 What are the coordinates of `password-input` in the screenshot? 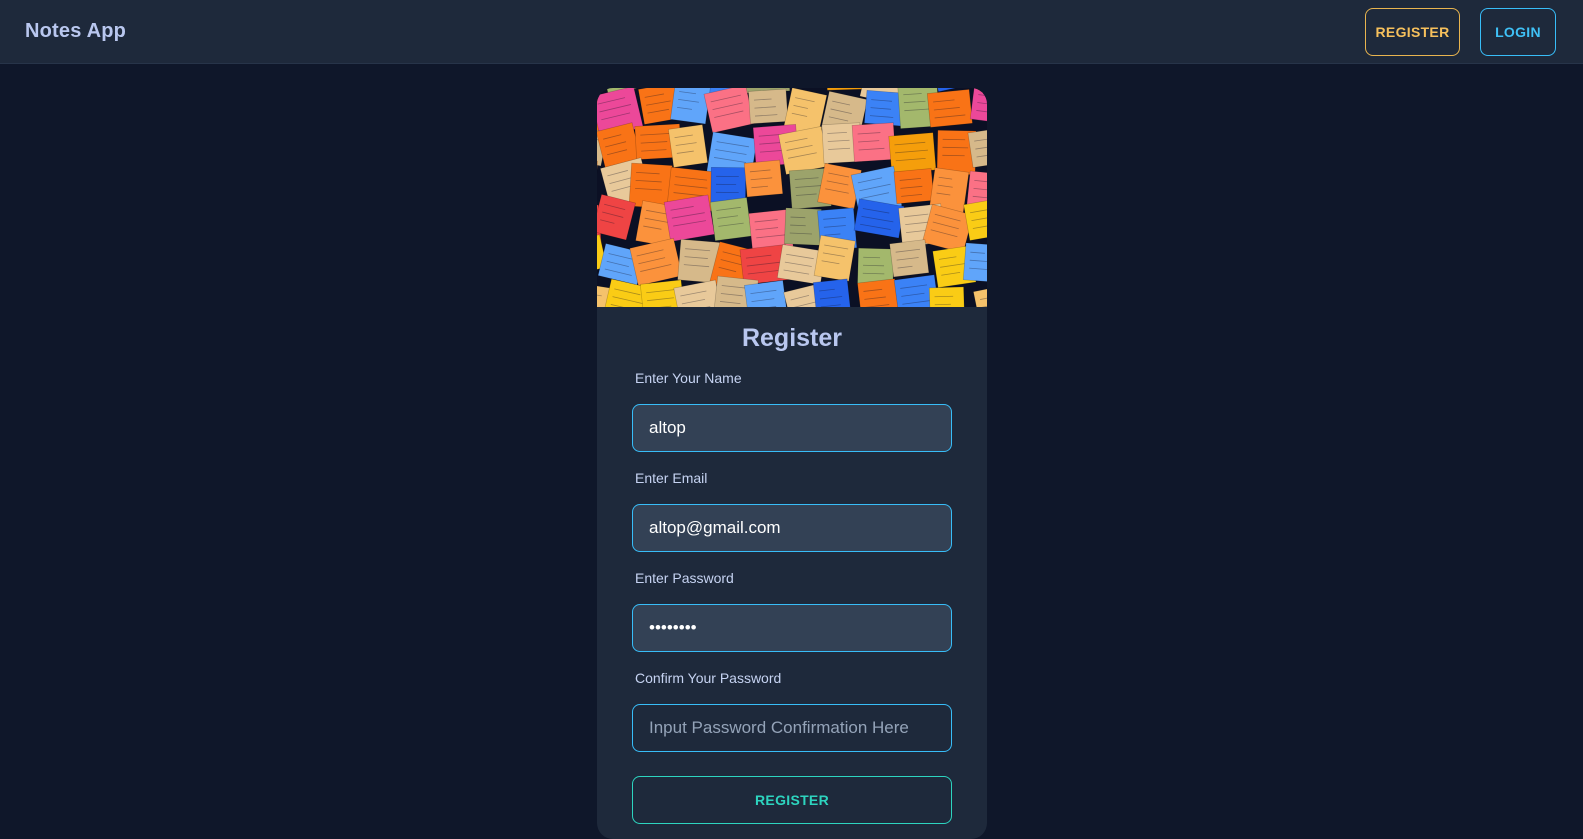 It's located at (792, 628).